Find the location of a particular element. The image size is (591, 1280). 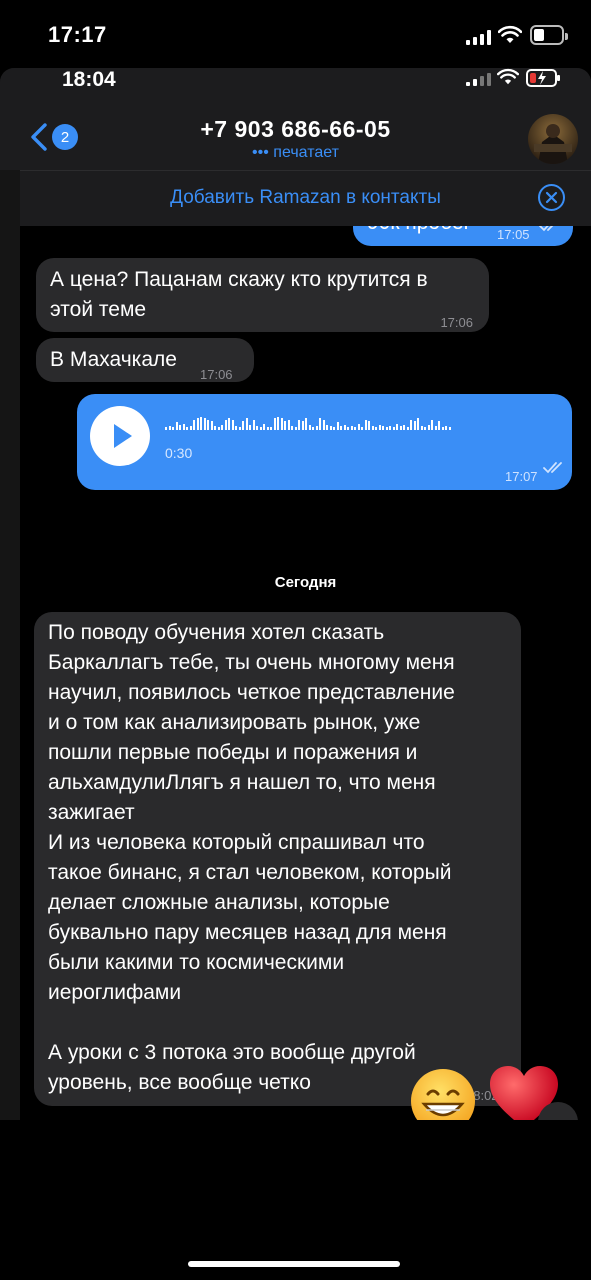

message-incoming: В Махачкале 17:06 is located at coordinates (145, 360).